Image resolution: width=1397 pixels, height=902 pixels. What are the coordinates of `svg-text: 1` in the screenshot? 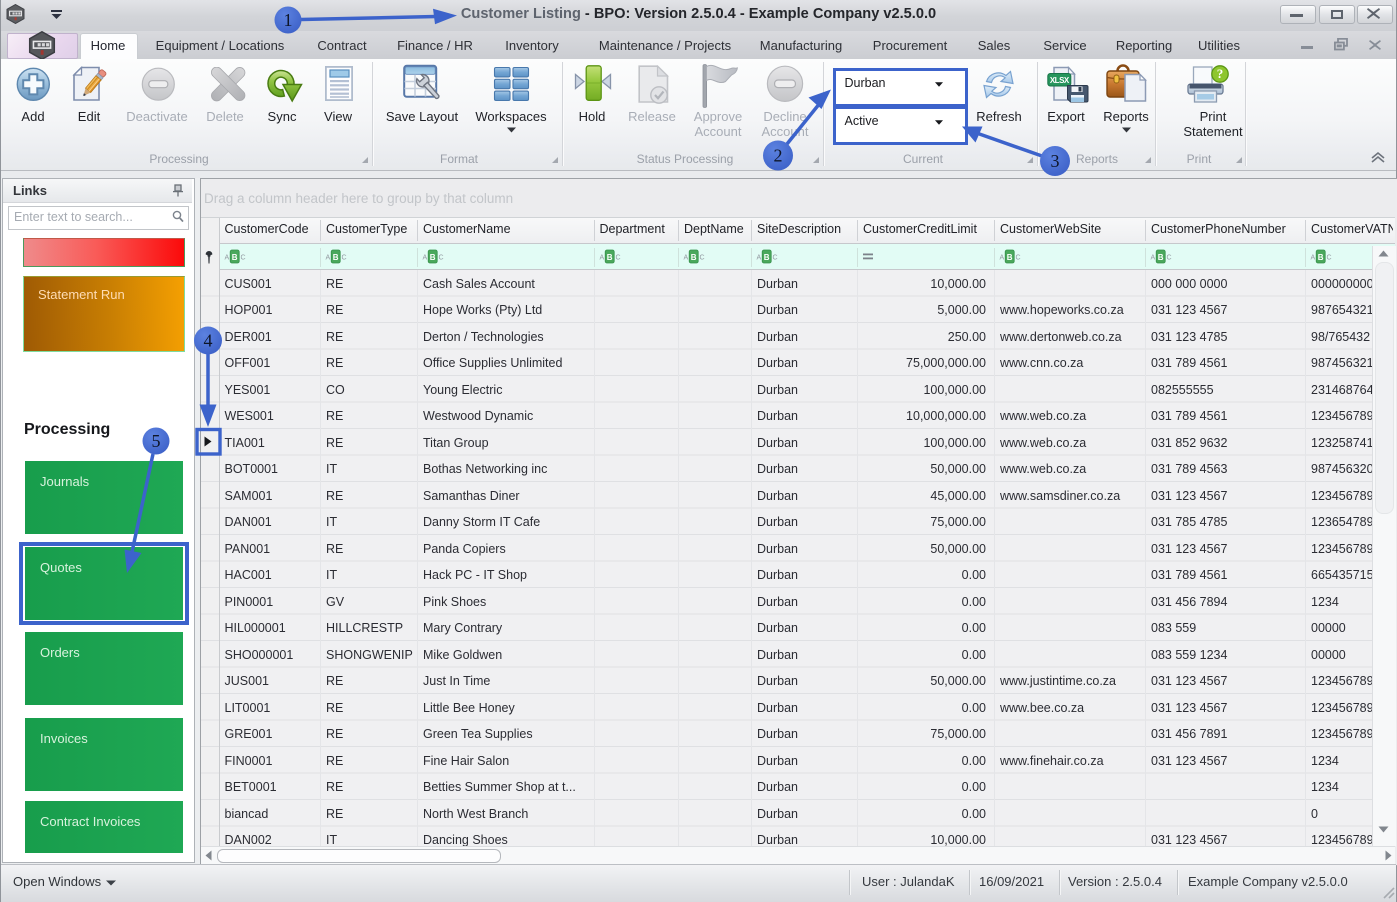 It's located at (288, 20).